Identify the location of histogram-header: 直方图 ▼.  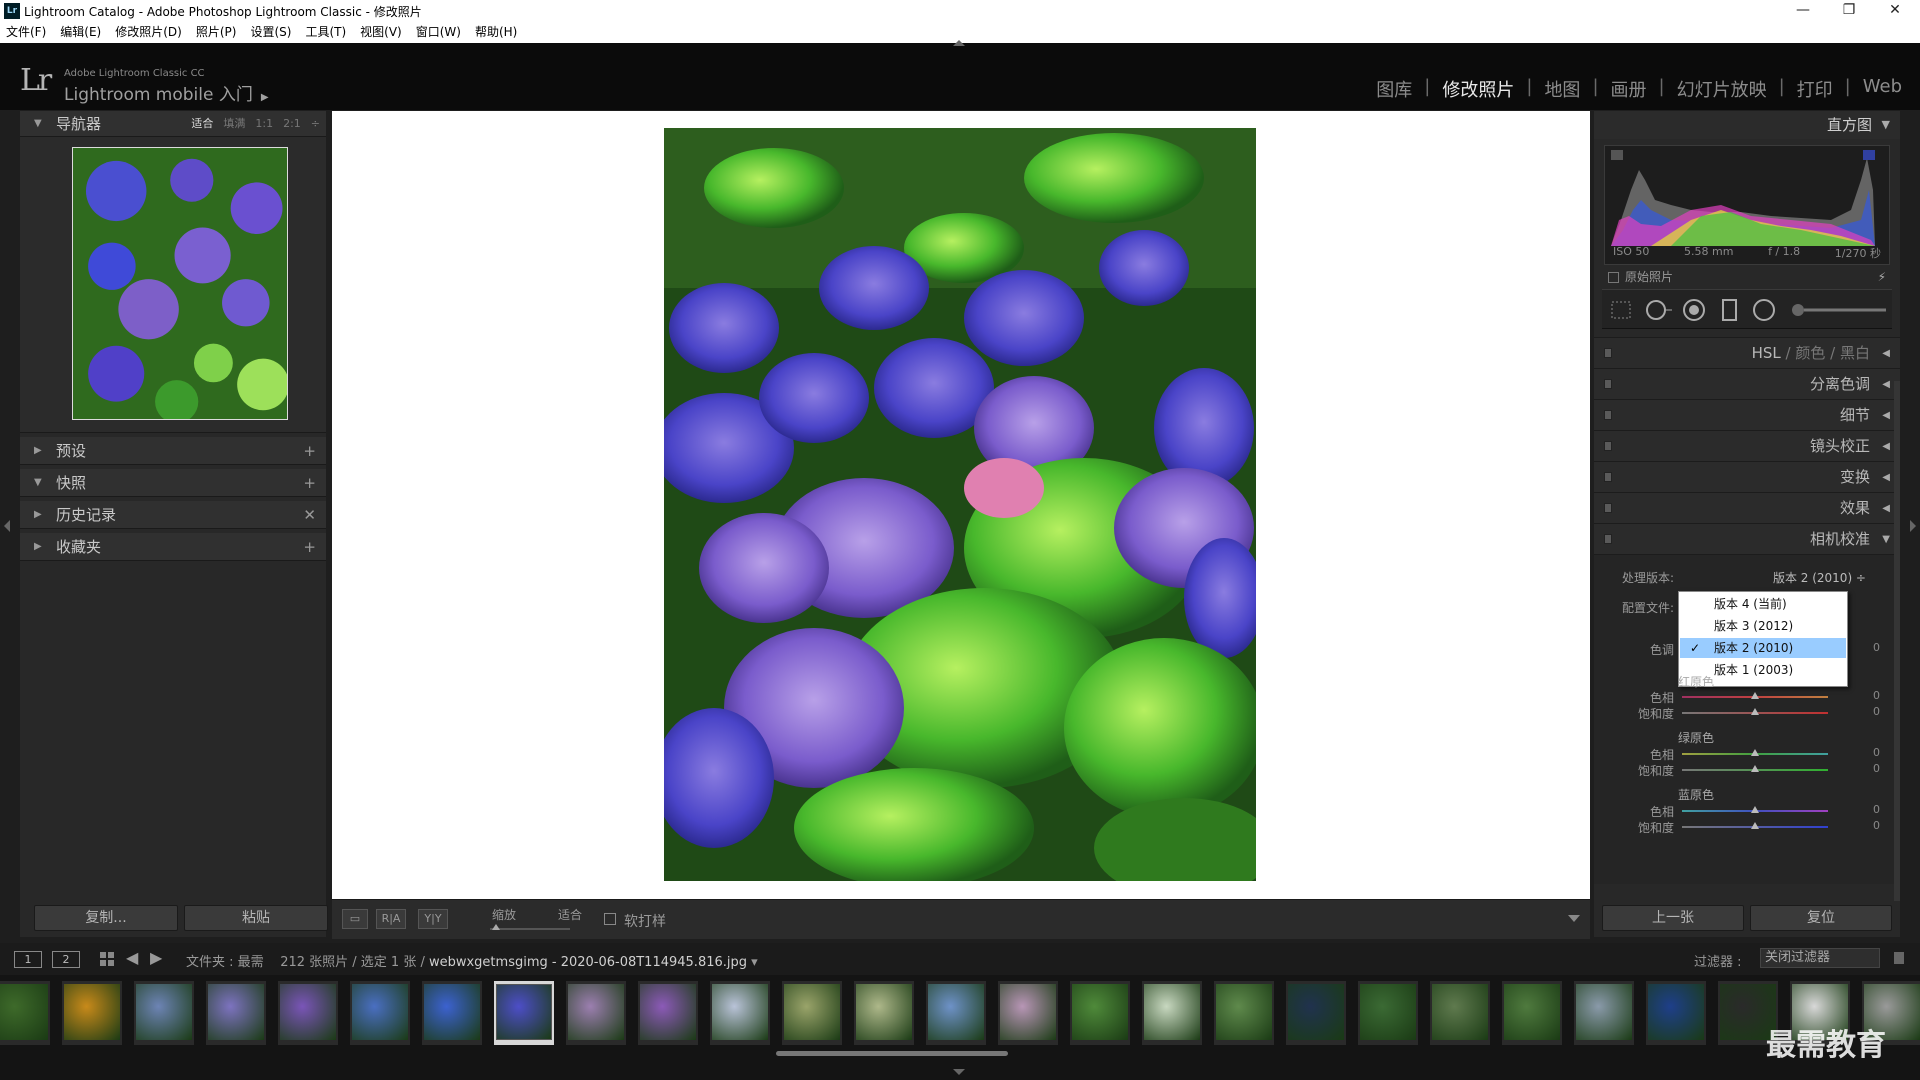
(1747, 125).